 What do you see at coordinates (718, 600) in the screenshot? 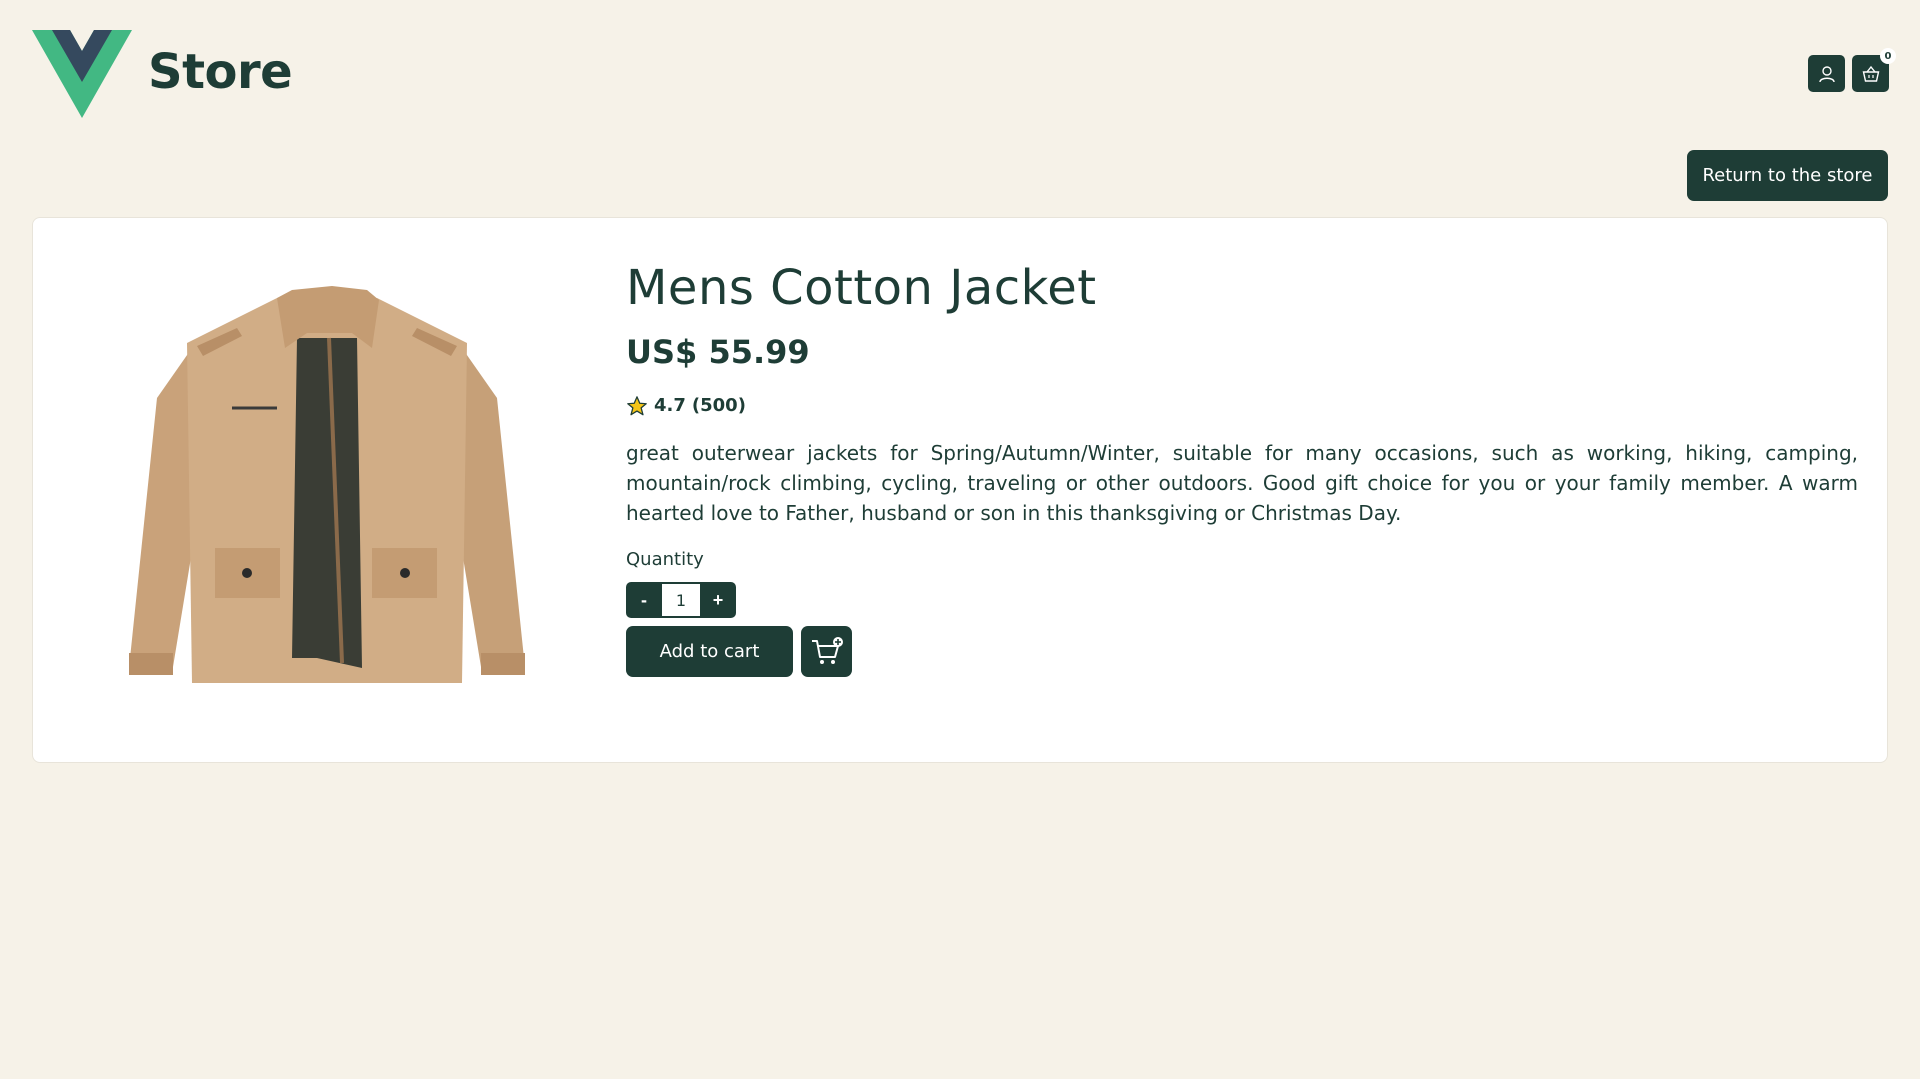
I see `increment-button: +` at bounding box center [718, 600].